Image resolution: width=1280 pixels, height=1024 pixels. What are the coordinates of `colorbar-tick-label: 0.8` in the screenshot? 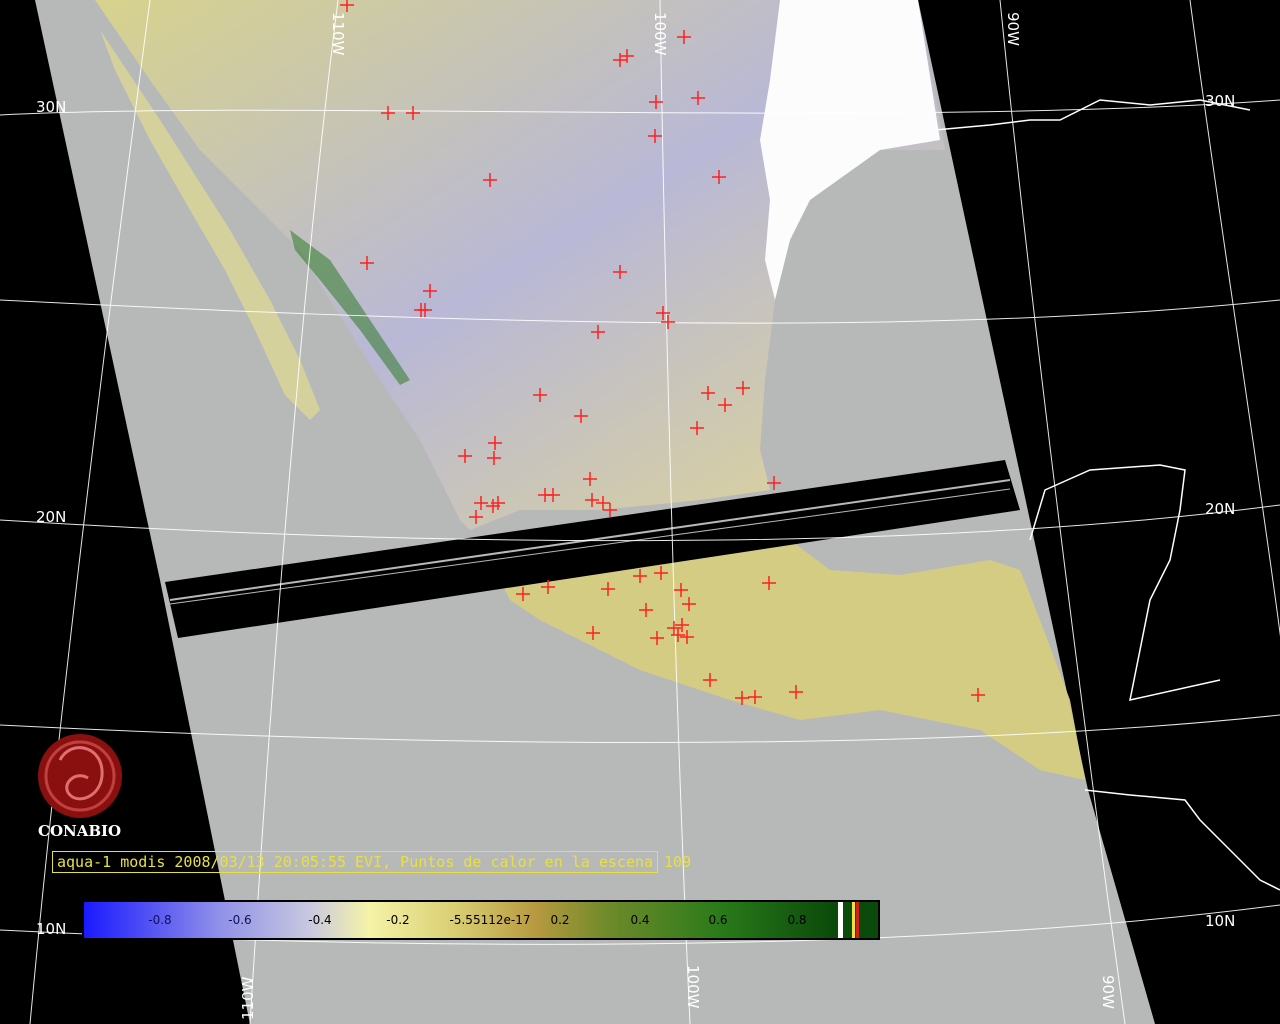 It's located at (796, 920).